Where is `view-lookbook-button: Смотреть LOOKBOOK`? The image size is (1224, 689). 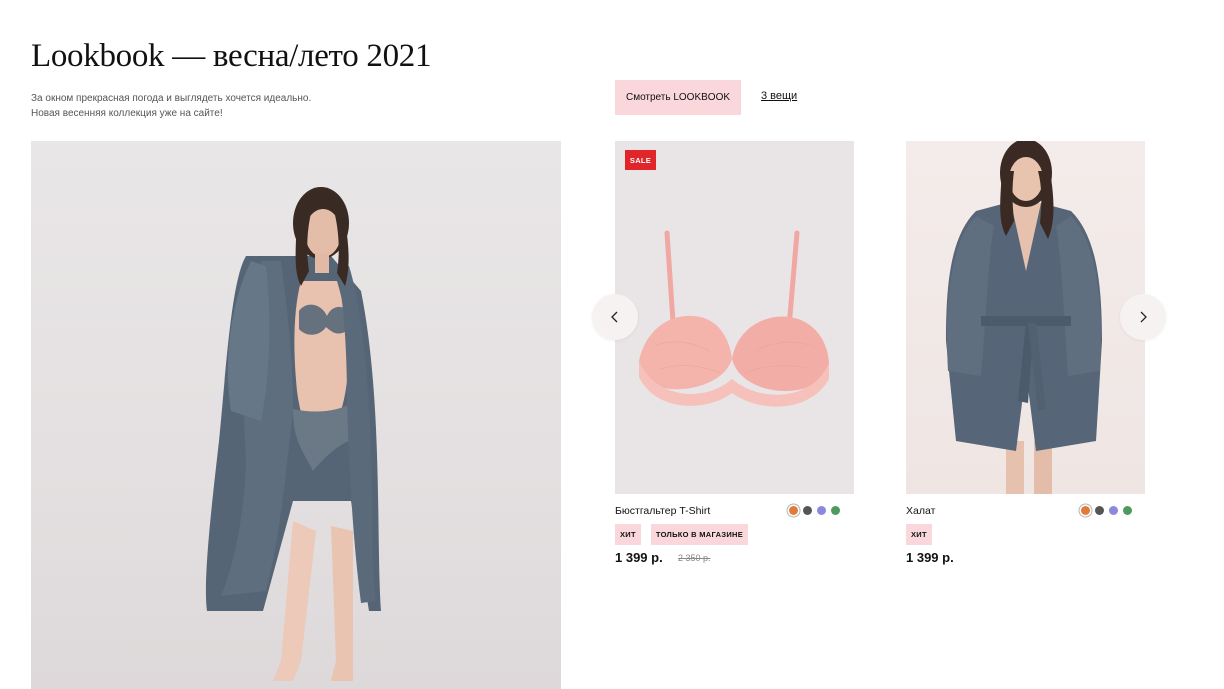
view-lookbook-button: Смотреть LOOKBOOK is located at coordinates (678, 97).